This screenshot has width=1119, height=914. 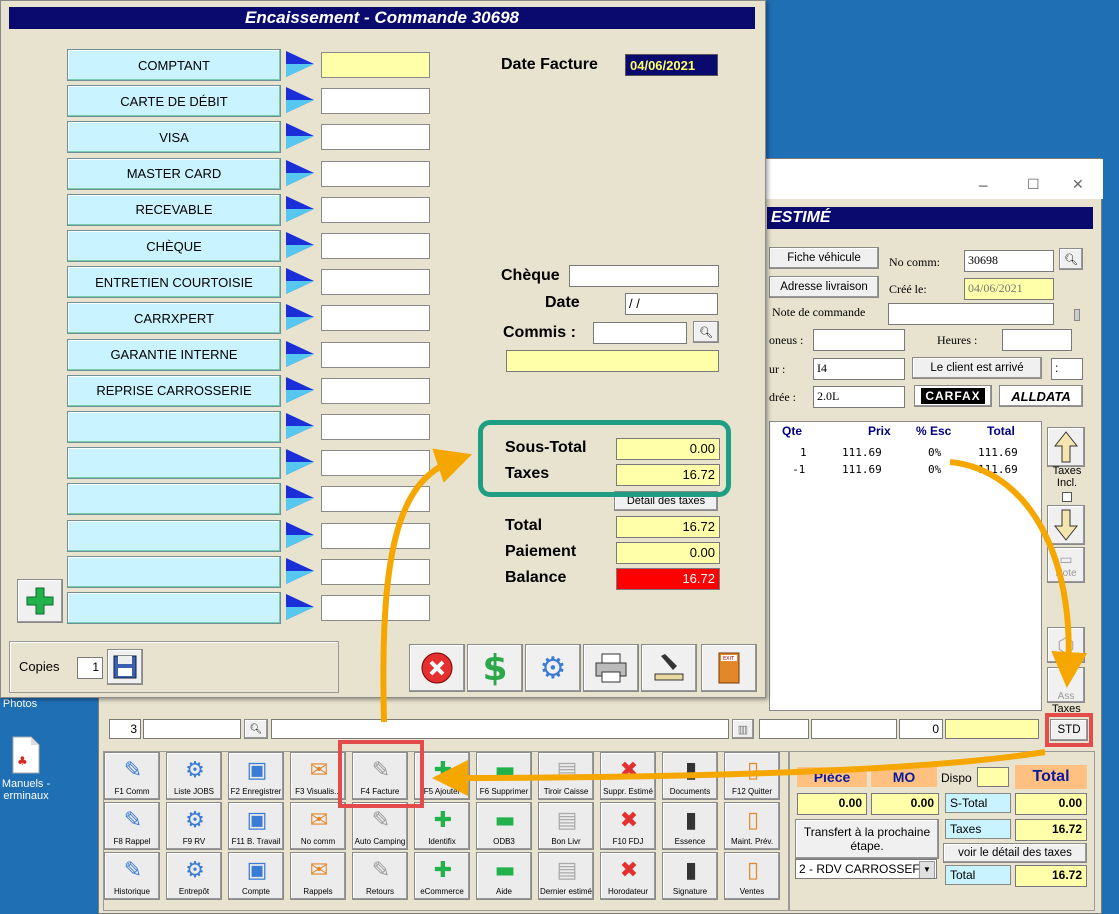 What do you see at coordinates (566, 876) in the screenshot?
I see `toolbar-button: ▤ Dernier estimé` at bounding box center [566, 876].